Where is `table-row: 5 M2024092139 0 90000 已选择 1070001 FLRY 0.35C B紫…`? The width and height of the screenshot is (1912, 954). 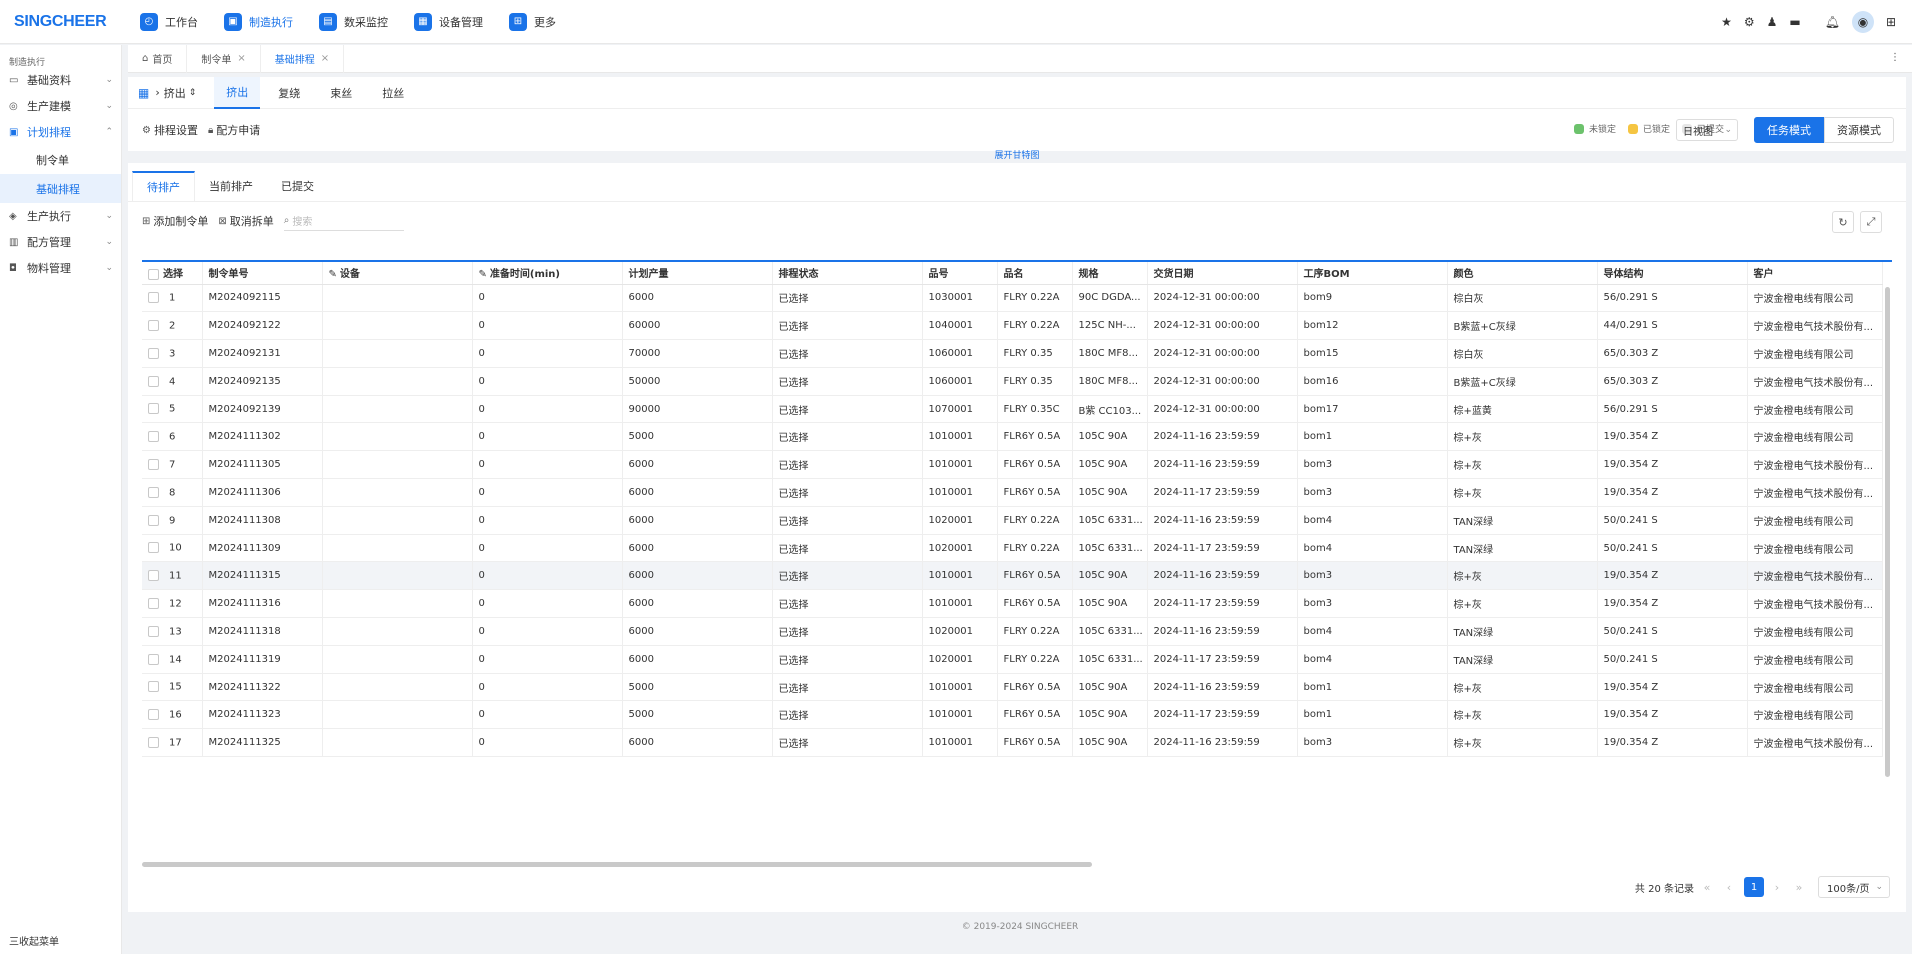
table-row: 5 M2024092139 0 90000 已选择 1070001 FLRY 0.35C B紫… is located at coordinates (1012, 409).